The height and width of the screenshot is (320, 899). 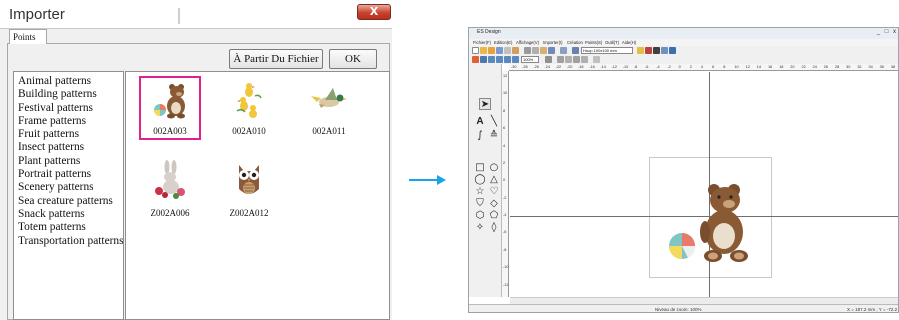 What do you see at coordinates (374, 12) in the screenshot?
I see `close-button: X` at bounding box center [374, 12].